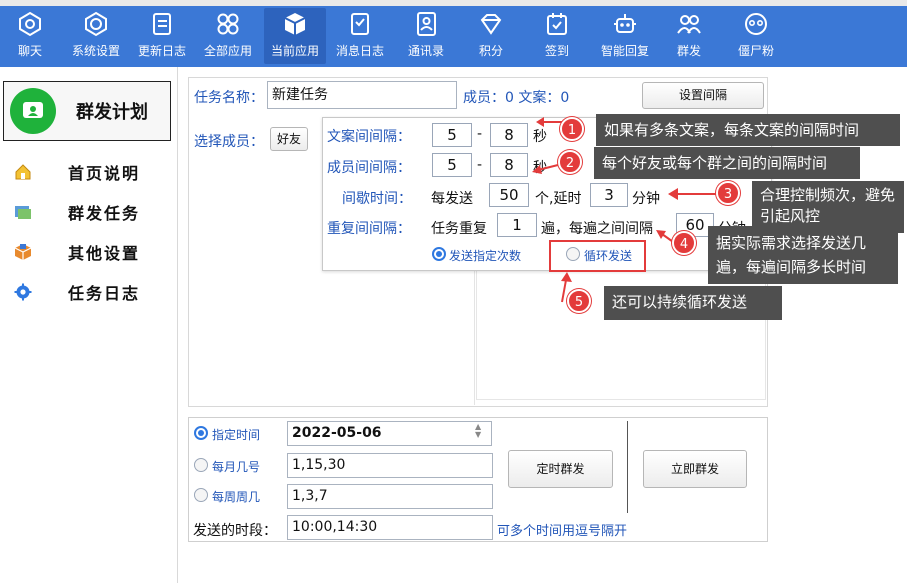  What do you see at coordinates (104, 213) in the screenshot?
I see `sidebar-item-label: 群发任务` at bounding box center [104, 213].